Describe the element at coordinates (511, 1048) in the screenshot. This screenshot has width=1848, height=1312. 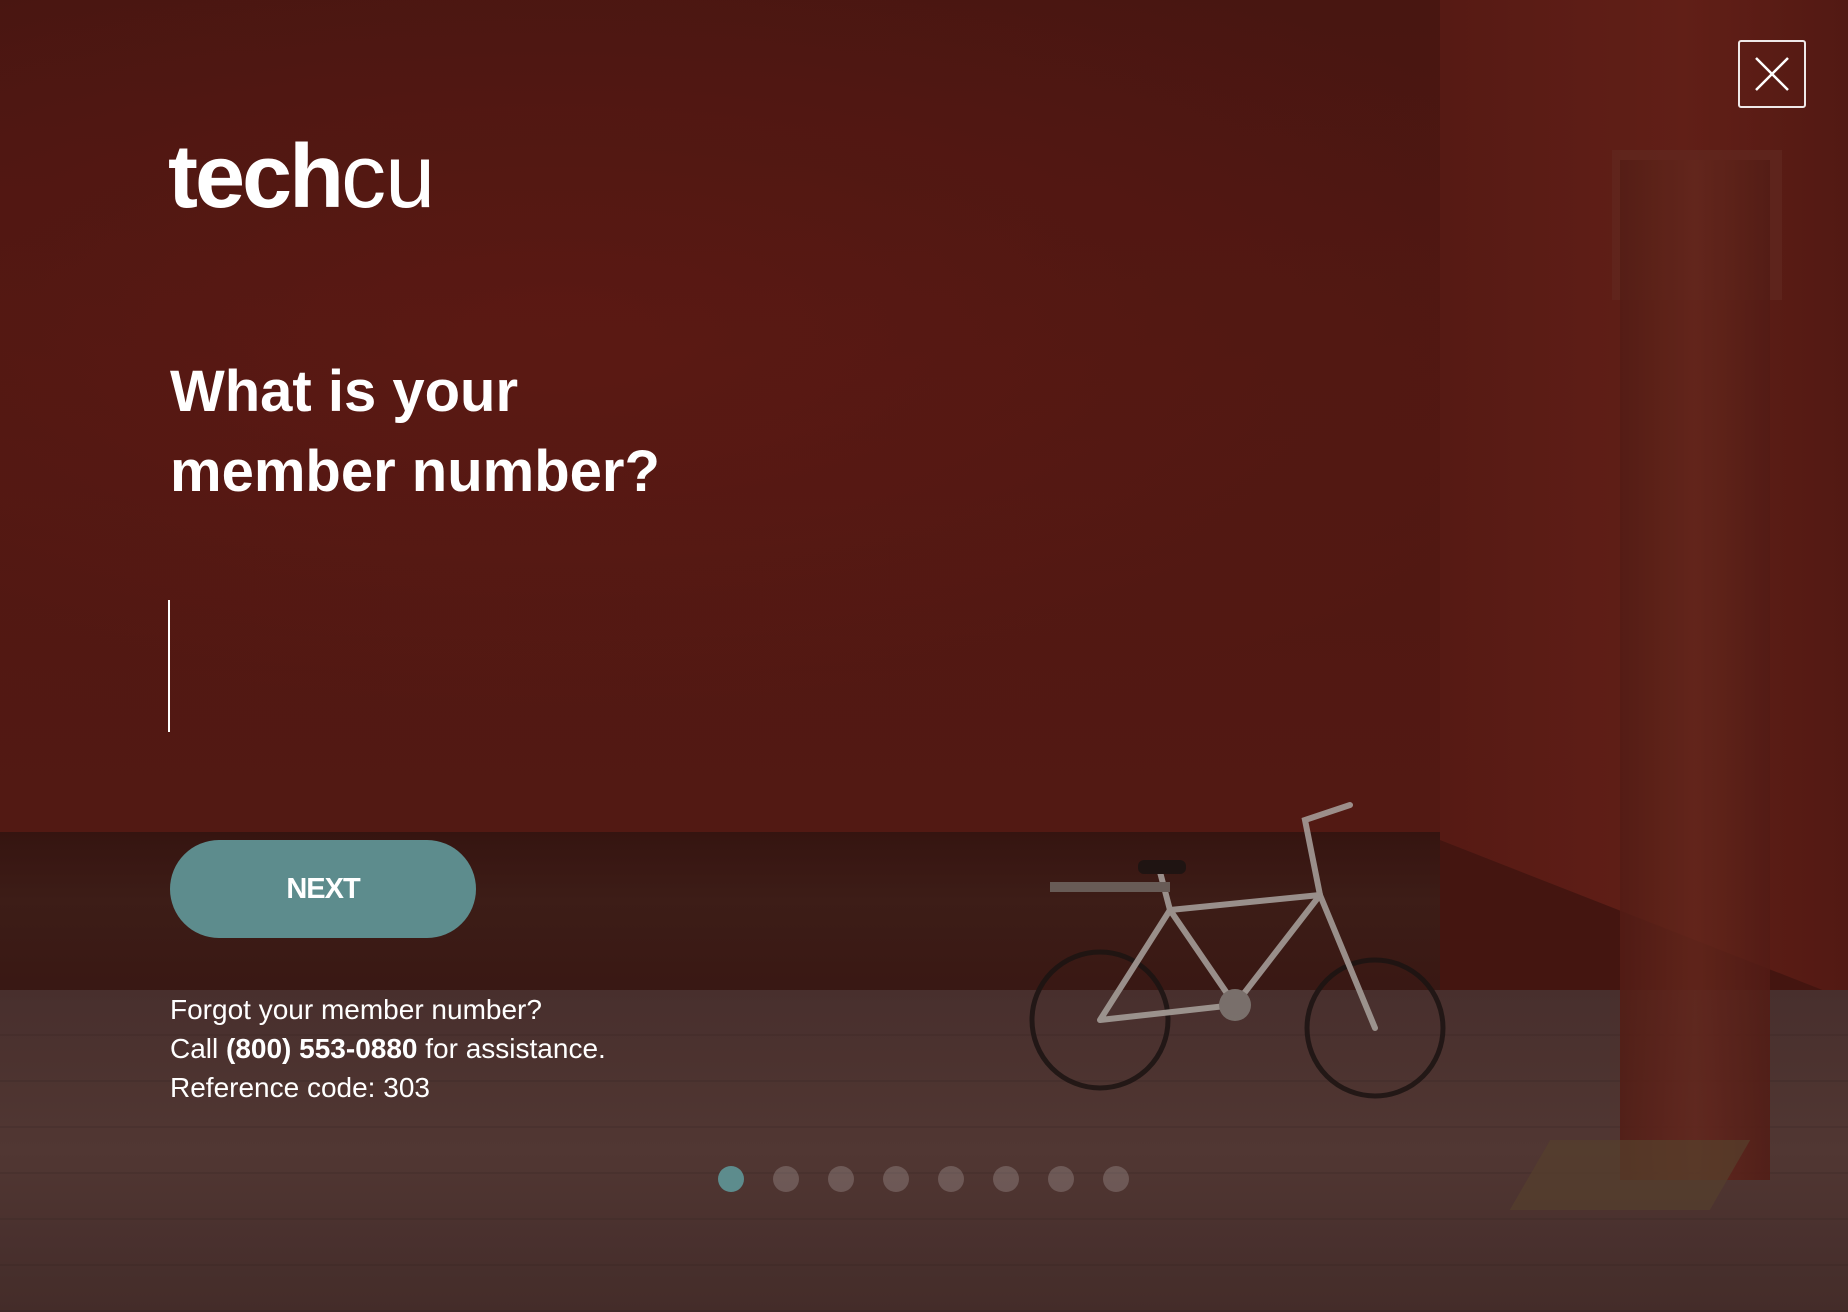
I see `call-suffix: for assistance.` at that location.